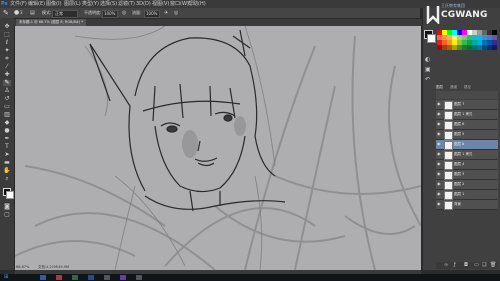 This screenshot has height=281, width=500. I want to click on layer-row: ◉ 背景, so click(467, 205).